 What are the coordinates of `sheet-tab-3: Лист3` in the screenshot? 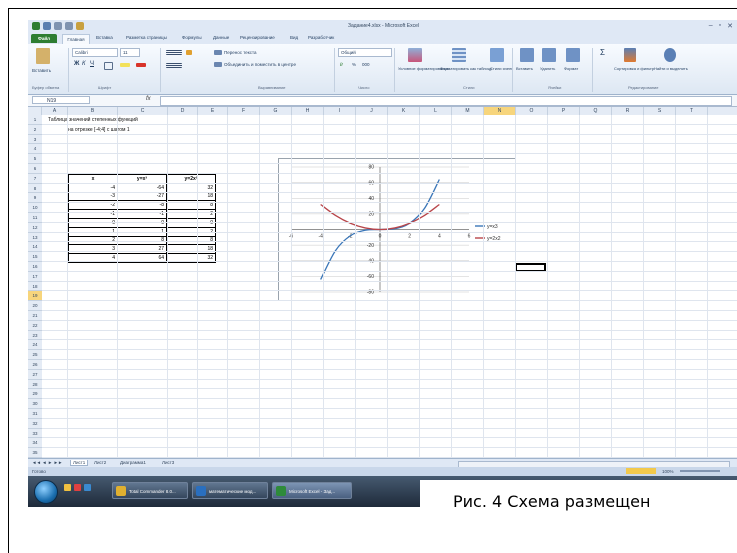 It's located at (168, 462).